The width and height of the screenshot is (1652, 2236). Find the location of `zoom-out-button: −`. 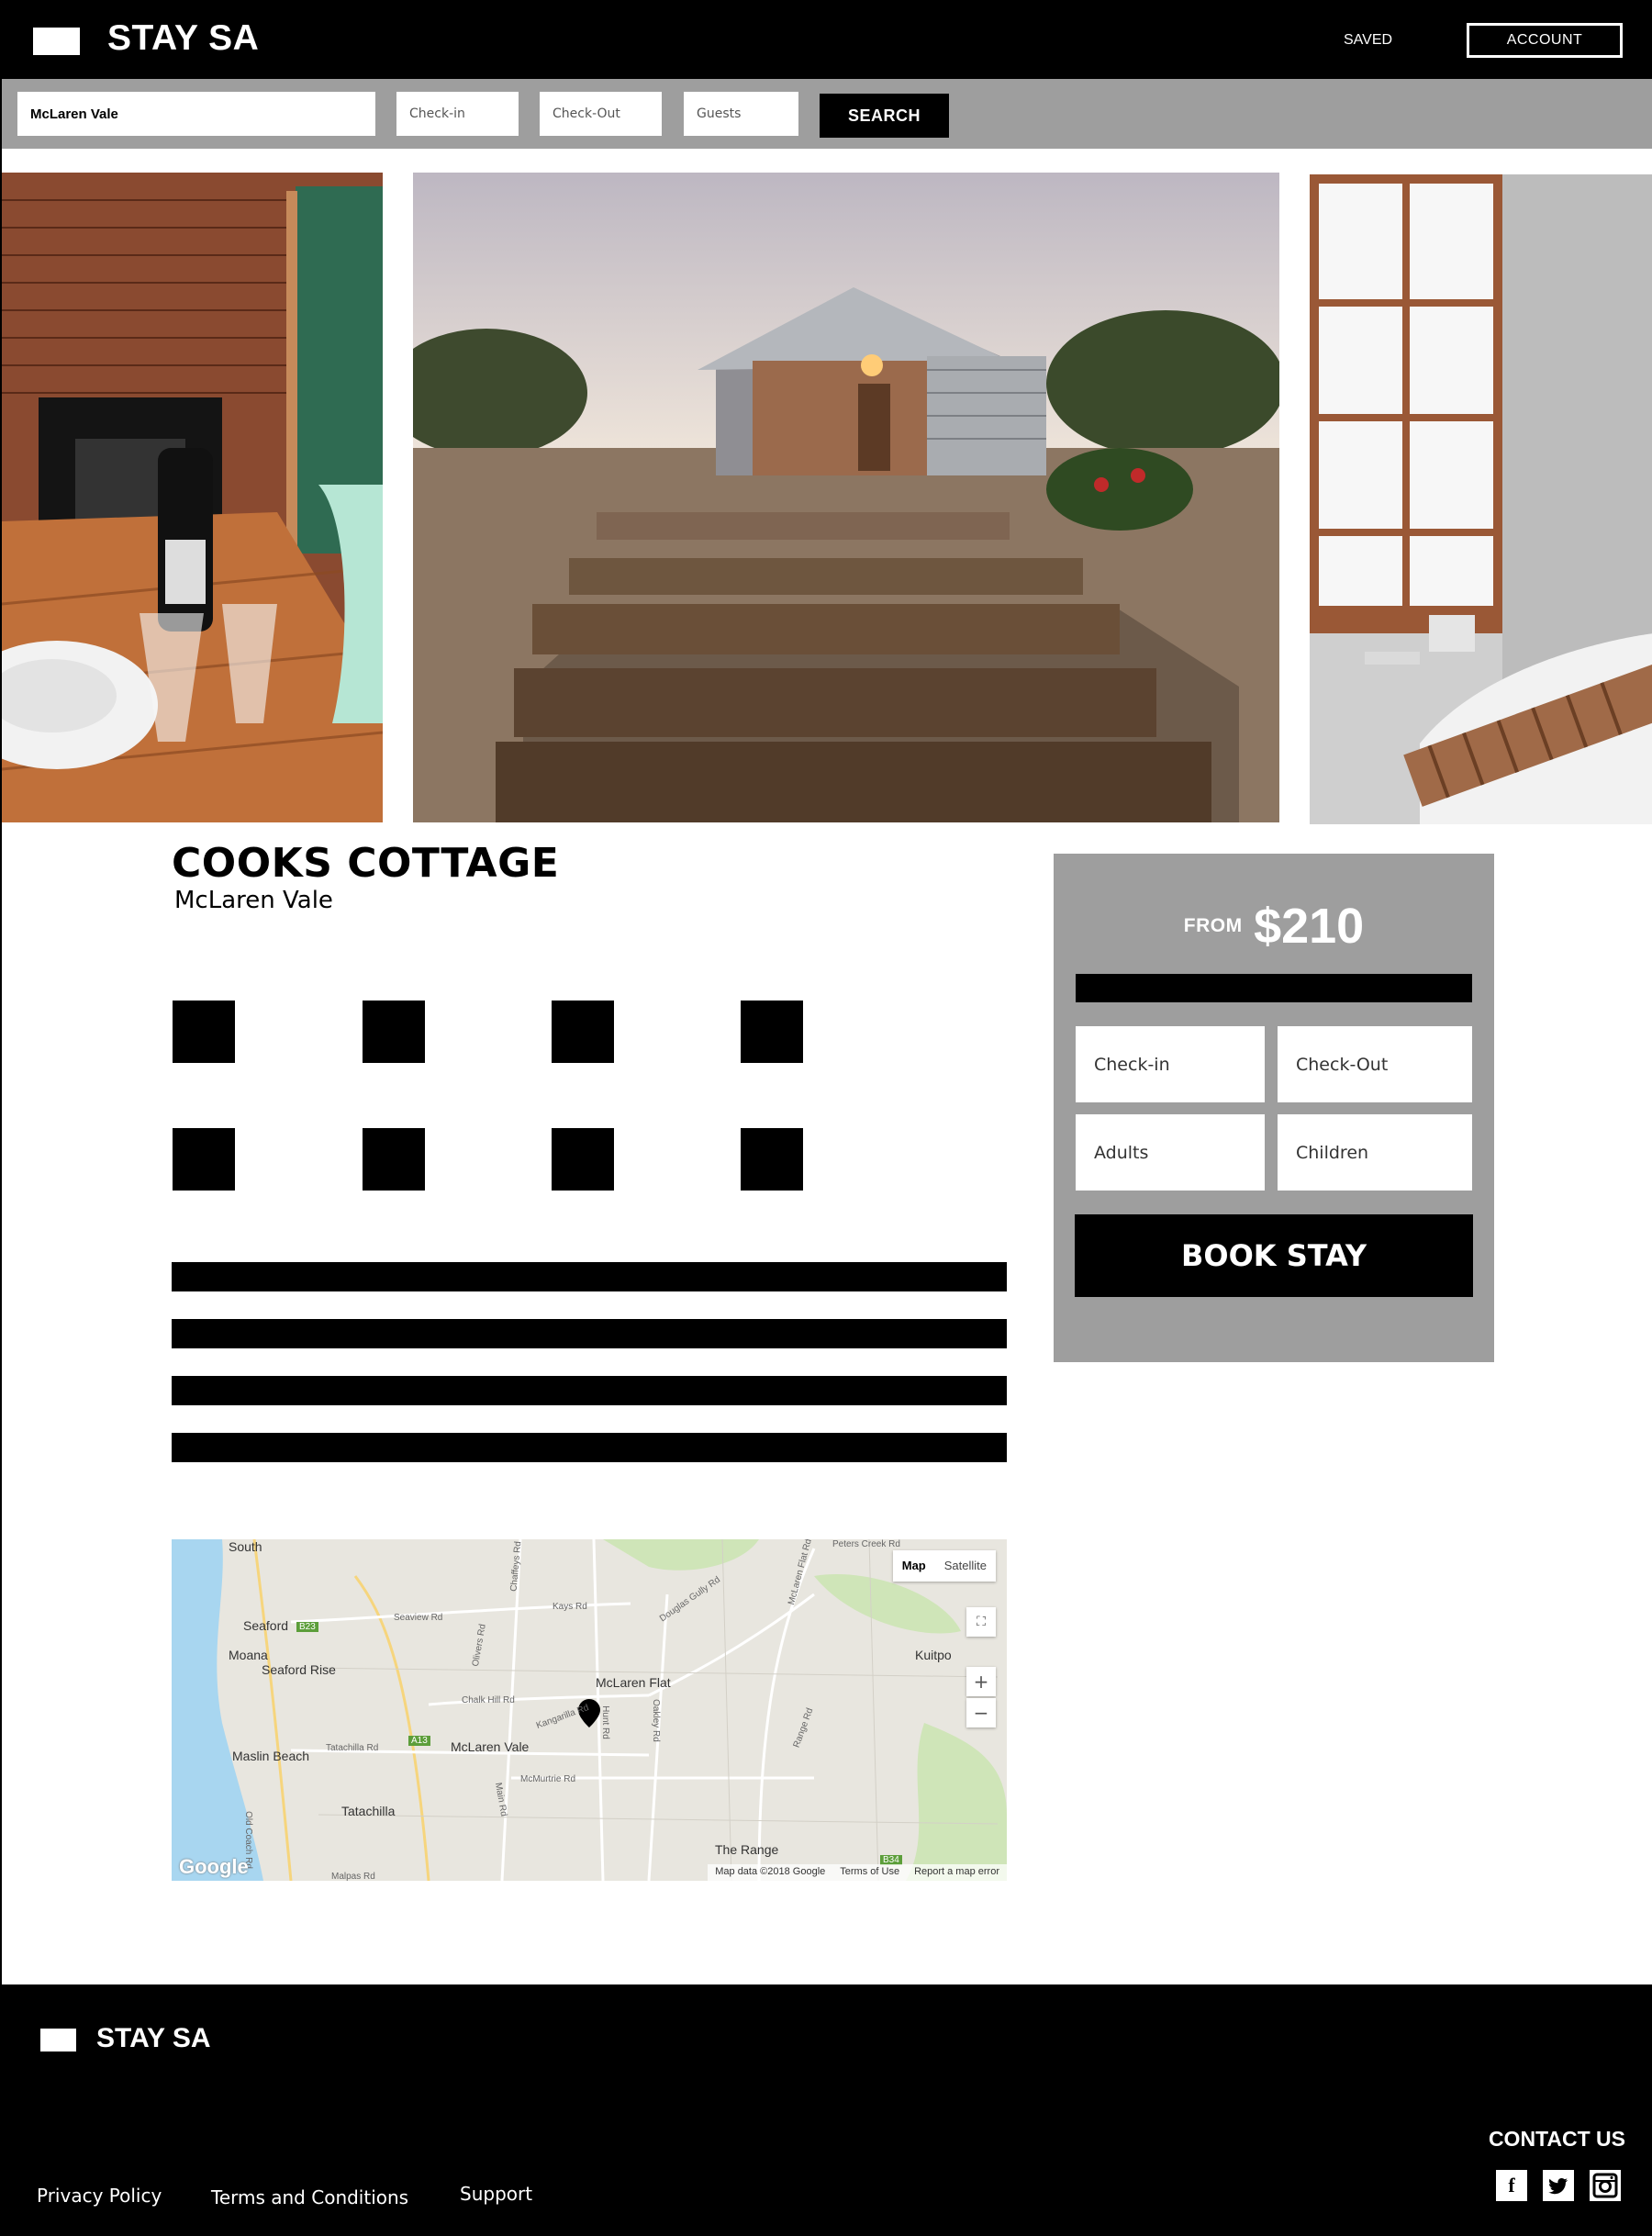

zoom-out-button: − is located at coordinates (981, 1712).